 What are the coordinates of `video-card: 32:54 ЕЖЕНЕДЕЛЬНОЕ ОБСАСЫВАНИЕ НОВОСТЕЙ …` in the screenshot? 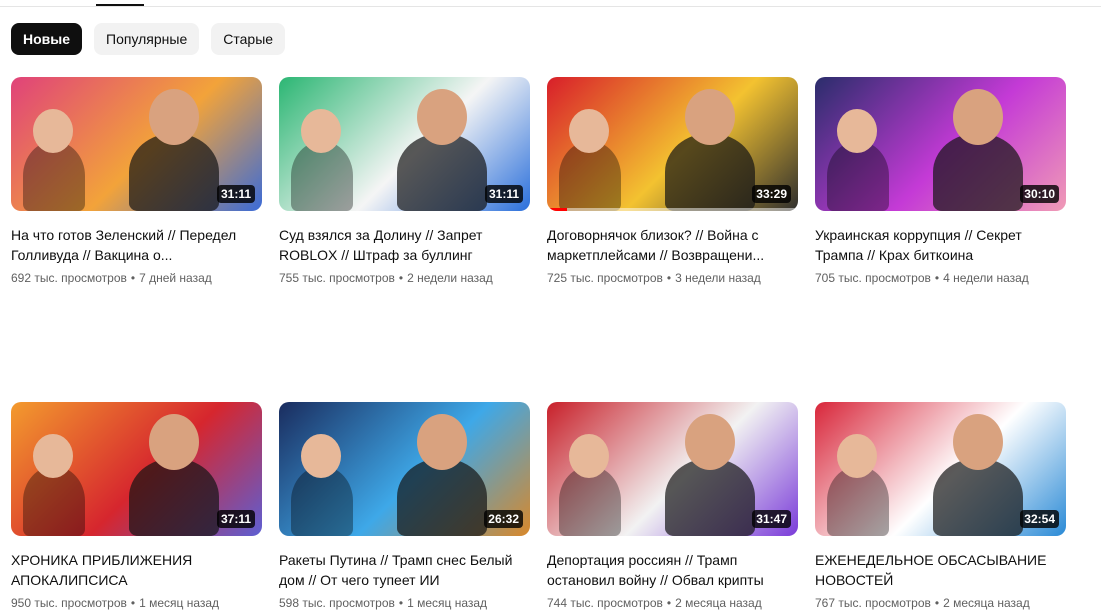 It's located at (940, 507).